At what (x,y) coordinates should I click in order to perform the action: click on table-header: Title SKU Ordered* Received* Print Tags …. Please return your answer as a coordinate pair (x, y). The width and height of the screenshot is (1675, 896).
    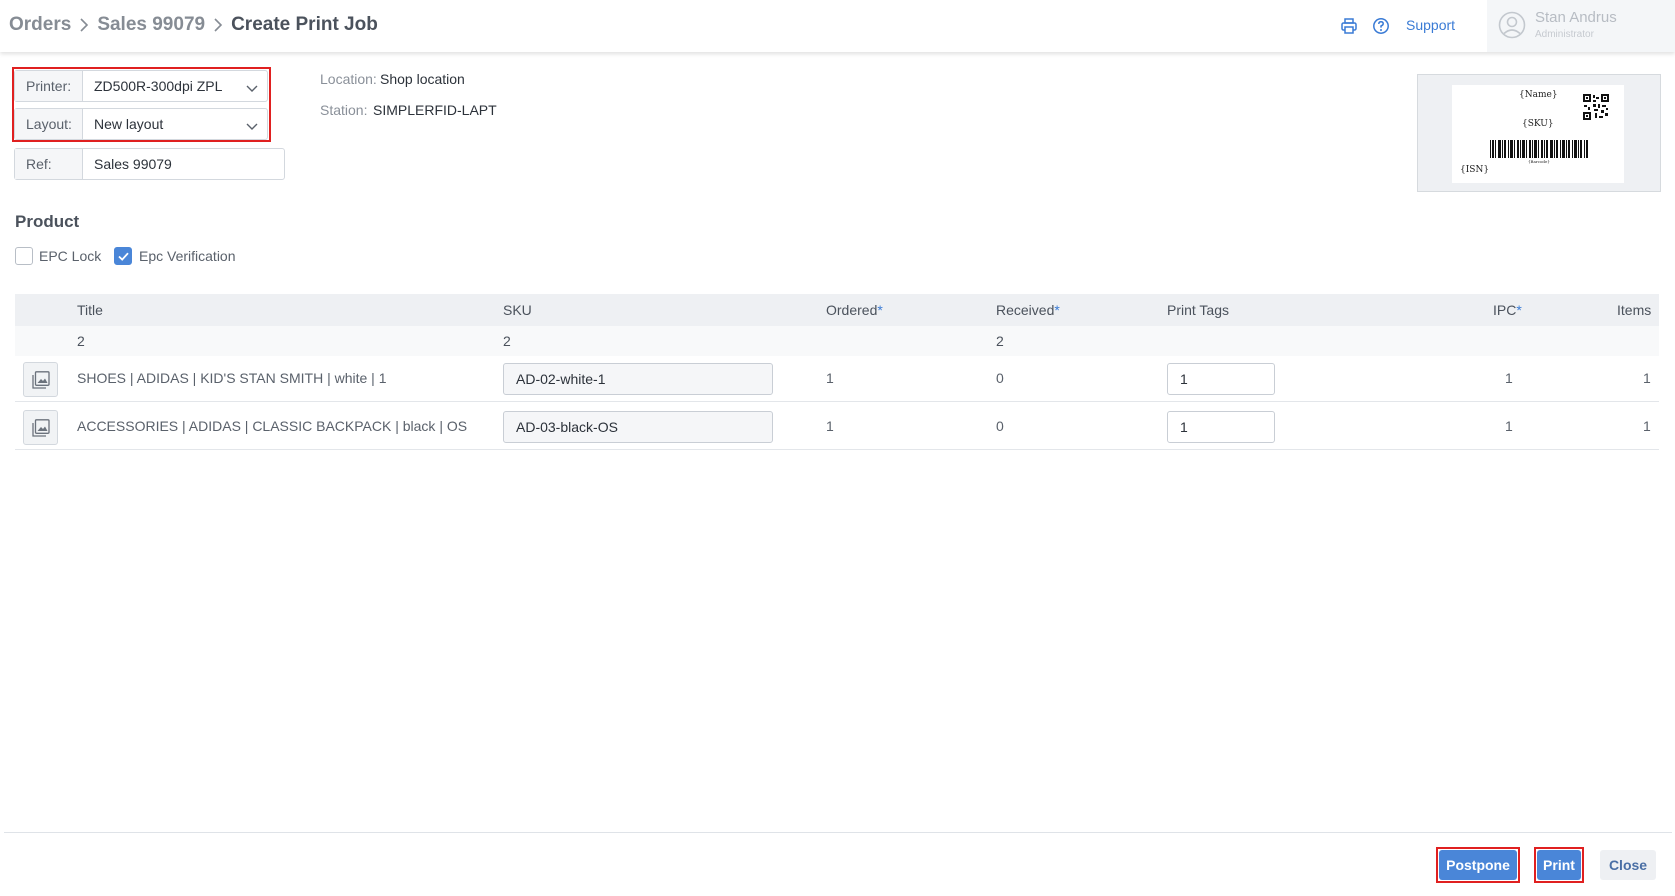
    Looking at the image, I should click on (837, 310).